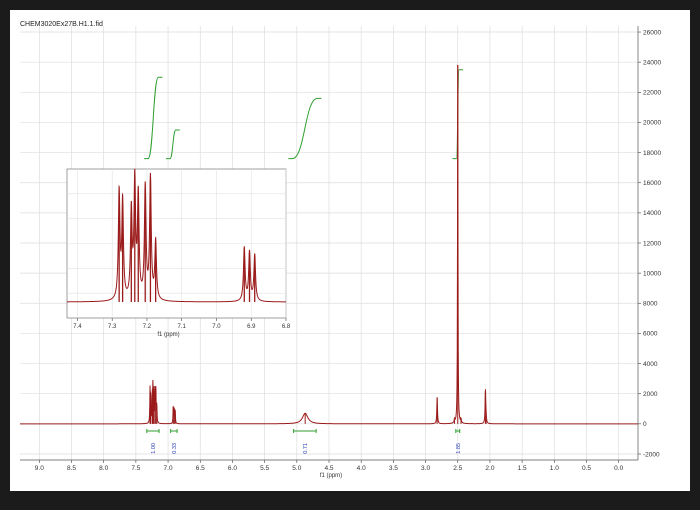 Image resolution: width=700 pixels, height=510 pixels. Describe the element at coordinates (264, 468) in the screenshot. I see `x-tick-label: 5.5` at that location.